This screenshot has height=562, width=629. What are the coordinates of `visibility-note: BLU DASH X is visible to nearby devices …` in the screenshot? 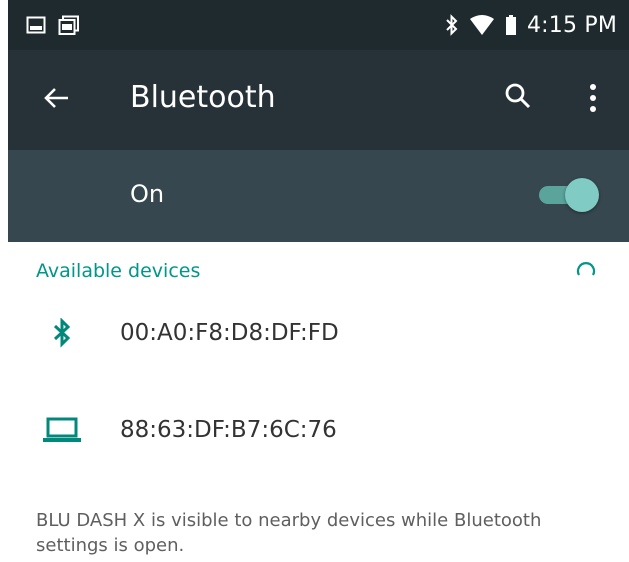 It's located at (289, 533).